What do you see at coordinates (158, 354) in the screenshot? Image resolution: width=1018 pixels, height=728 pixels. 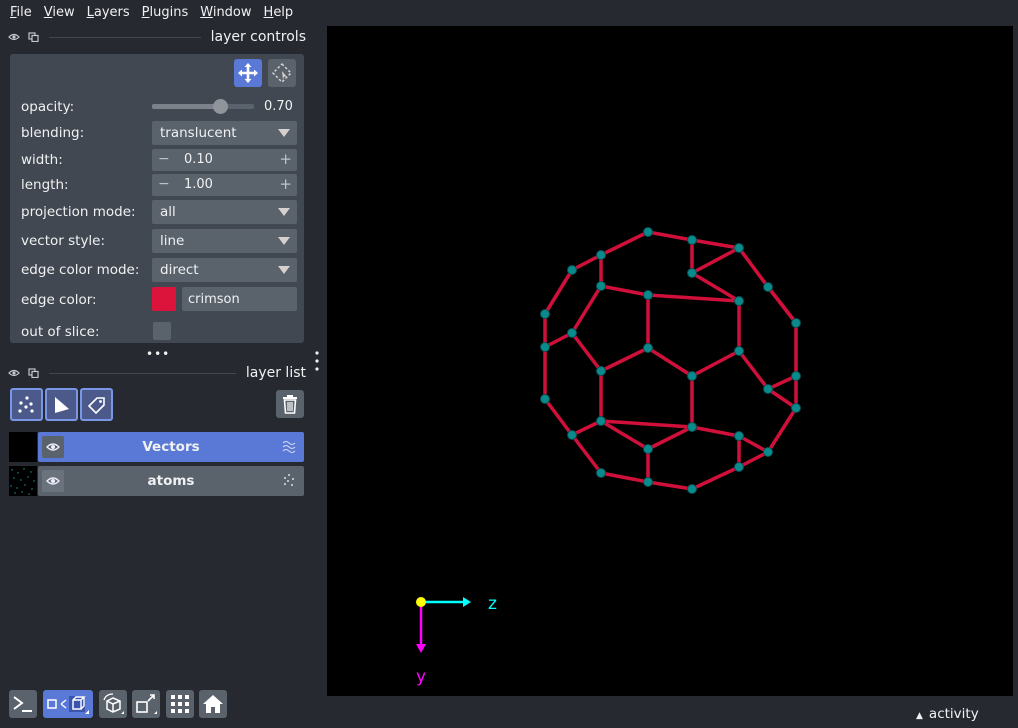 I see `splitter-handle: •••` at bounding box center [158, 354].